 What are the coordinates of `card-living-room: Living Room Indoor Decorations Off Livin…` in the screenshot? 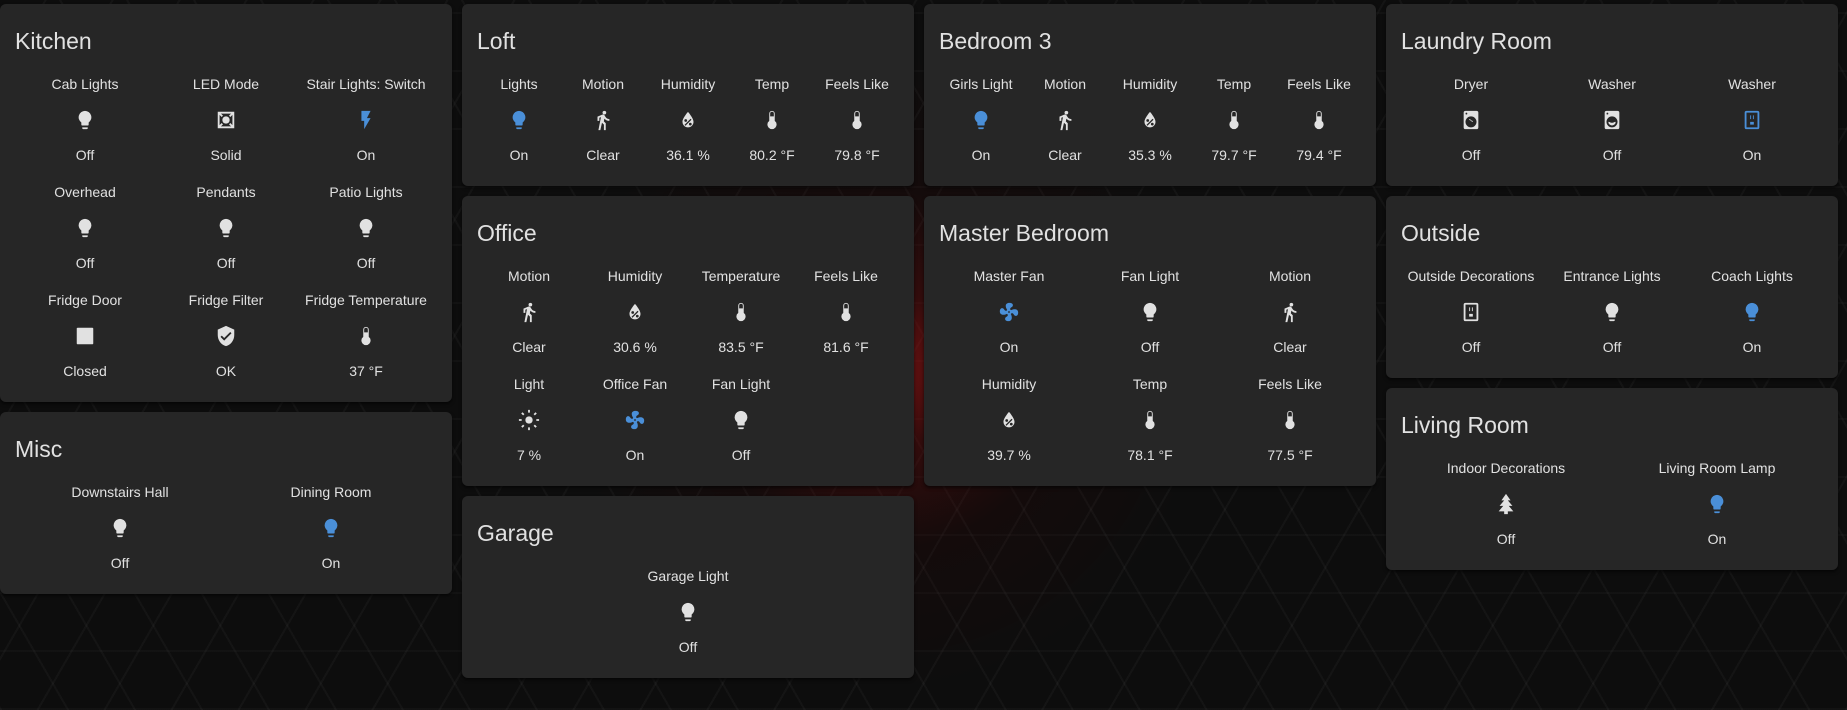 It's located at (1612, 479).